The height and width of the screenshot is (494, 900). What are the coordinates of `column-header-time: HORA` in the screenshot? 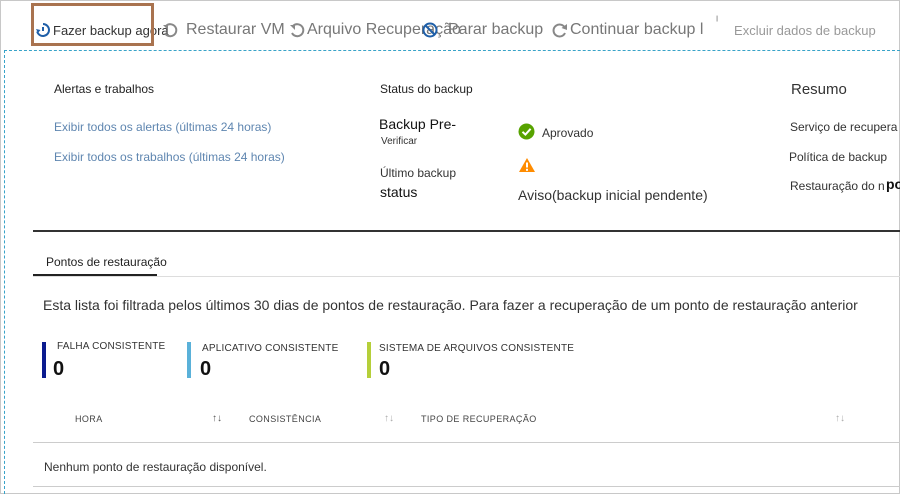 It's located at (89, 419).